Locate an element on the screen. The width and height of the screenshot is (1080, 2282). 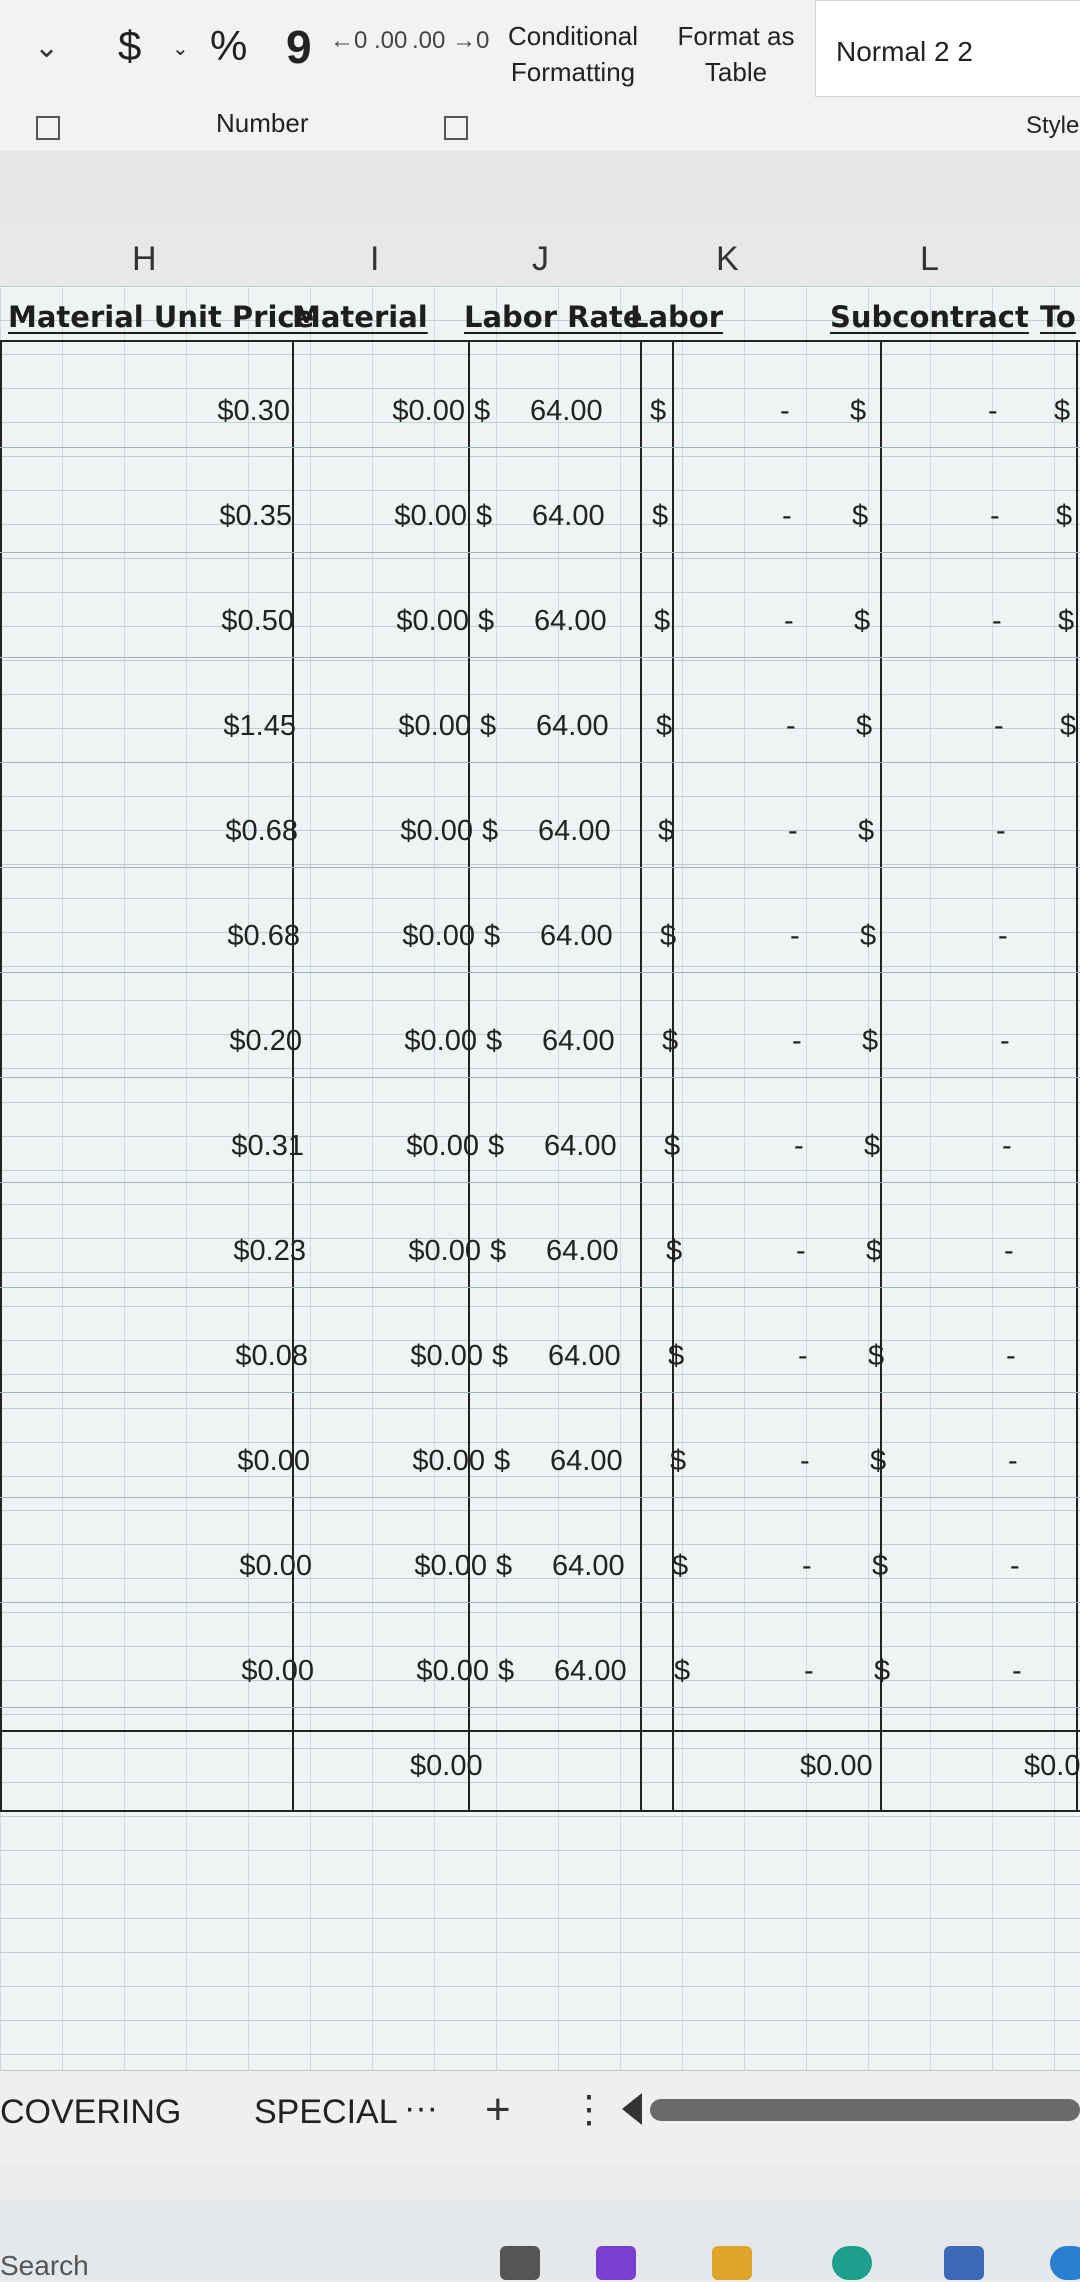
increase-decimal-button: ←0 .00 is located at coordinates (368, 41).